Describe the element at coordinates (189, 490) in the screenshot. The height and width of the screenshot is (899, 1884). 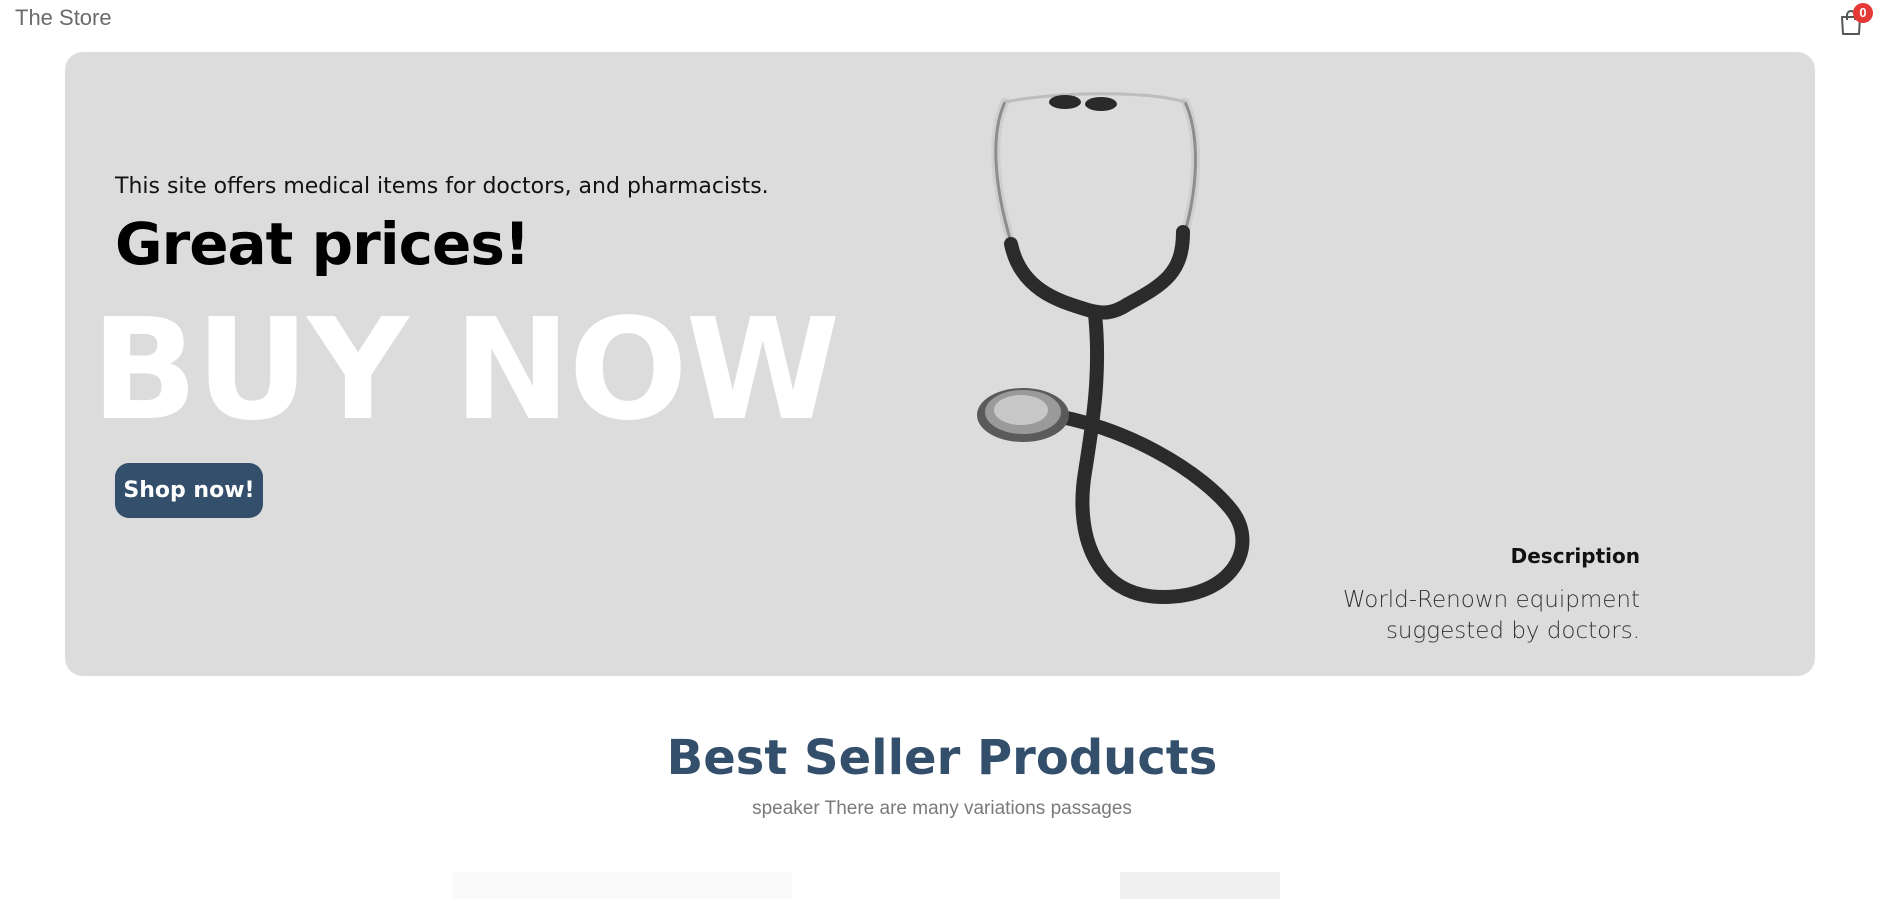
I see `shop-now-button: Shop now!` at that location.